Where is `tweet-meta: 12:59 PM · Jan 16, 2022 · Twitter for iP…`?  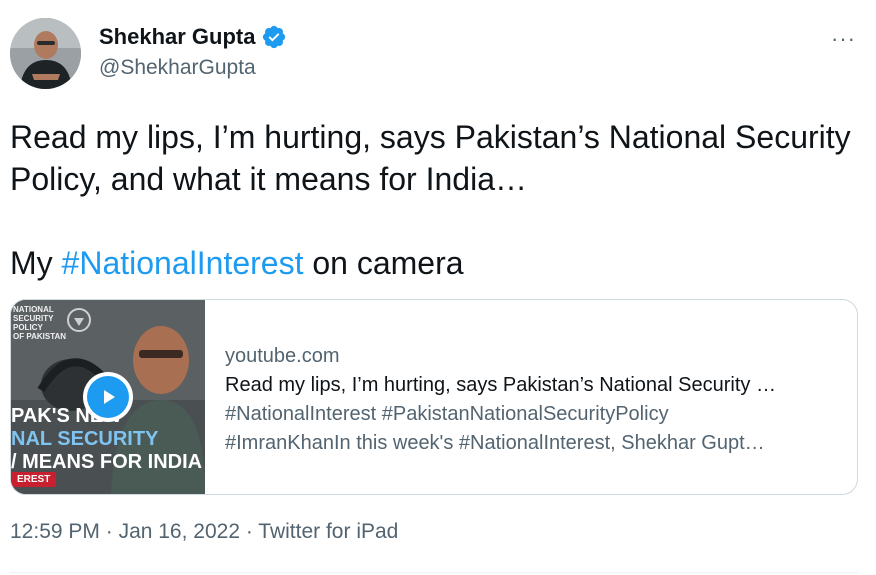 tweet-meta: 12:59 PM · Jan 16, 2022 · Twitter for iP… is located at coordinates (204, 532).